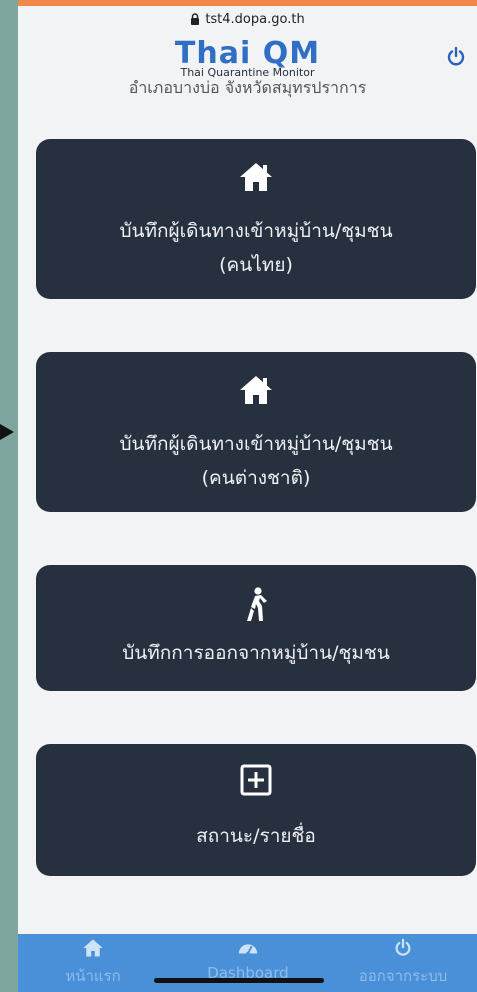 Image resolution: width=477 pixels, height=992 pixels. Describe the element at coordinates (195, 19) in the screenshot. I see `lock-icon` at that location.